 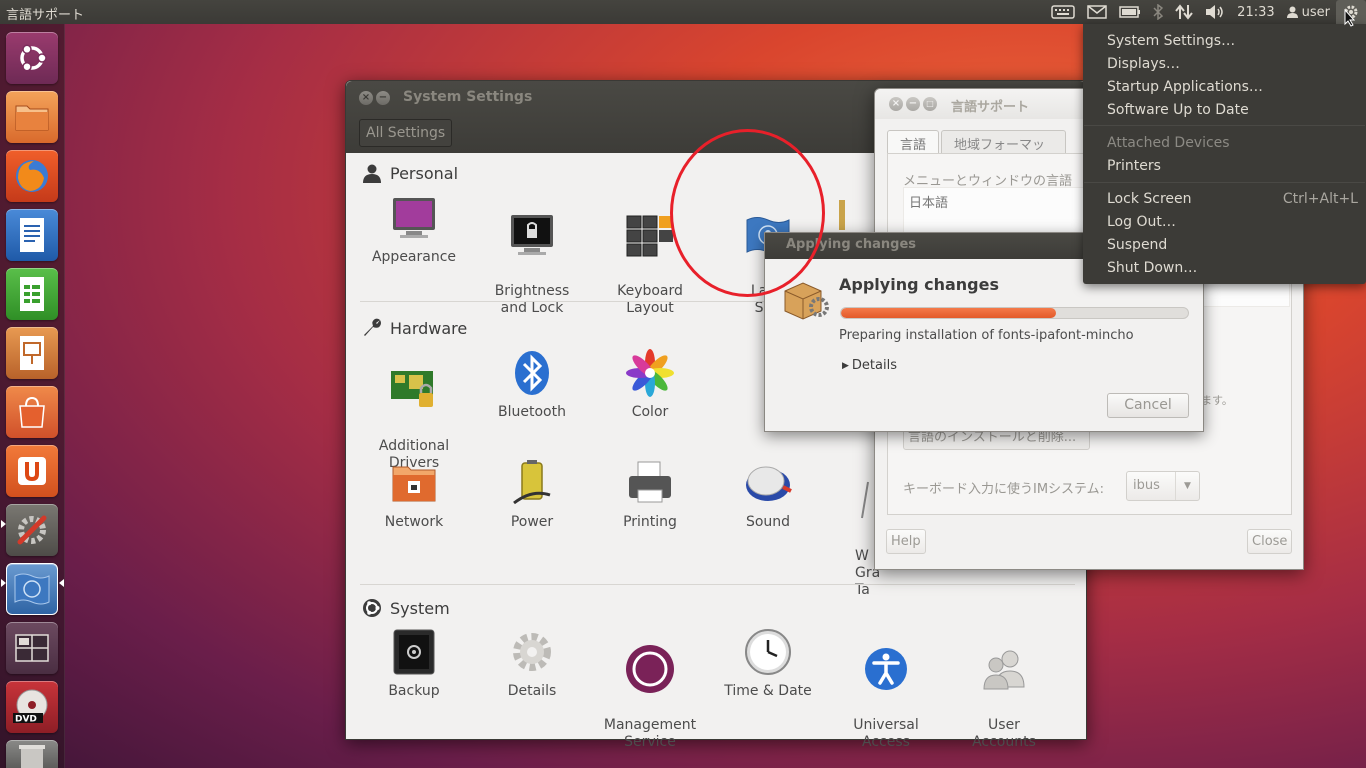 What do you see at coordinates (532, 482) in the screenshot?
I see `power-icon` at bounding box center [532, 482].